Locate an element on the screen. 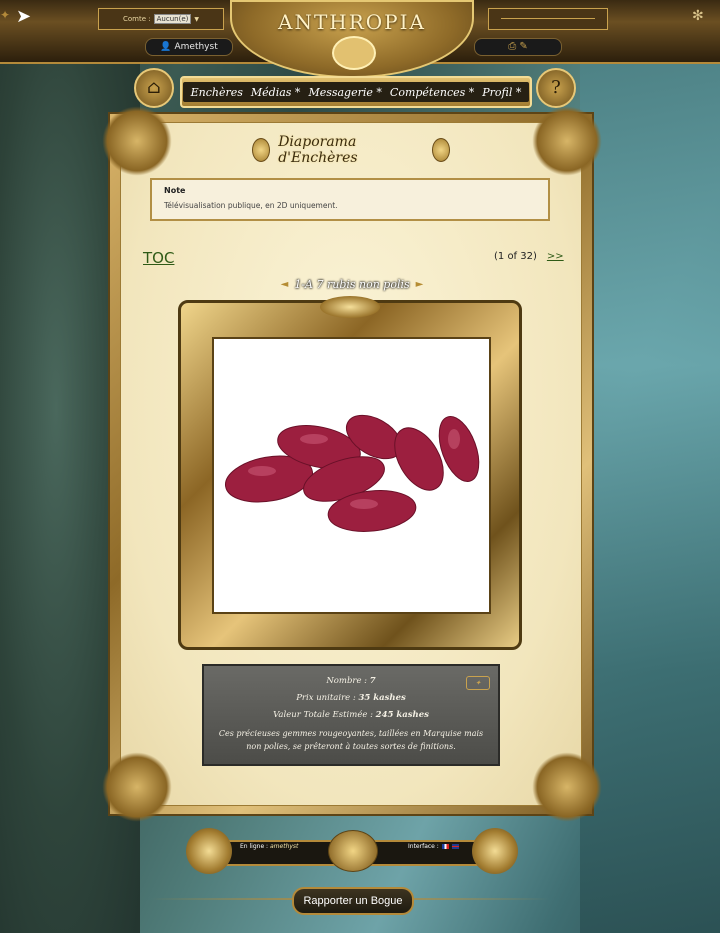  nav-item-encheres: Enchères is located at coordinates (217, 92).